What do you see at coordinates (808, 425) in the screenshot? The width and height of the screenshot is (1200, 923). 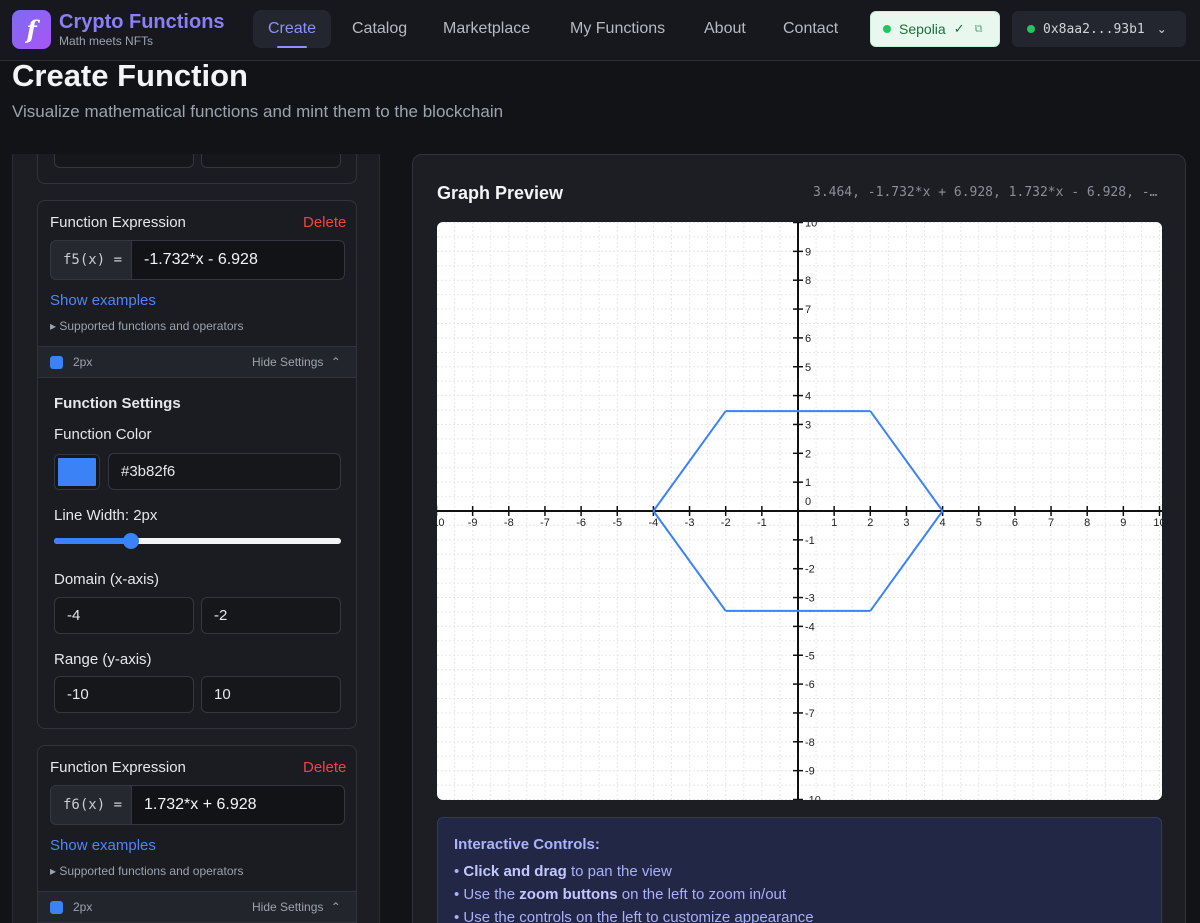 I see `y-tick-label: 3` at bounding box center [808, 425].